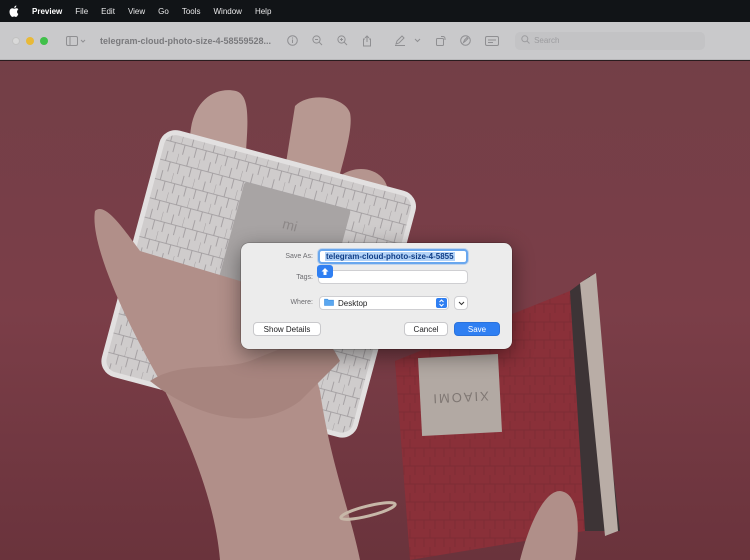 The height and width of the screenshot is (560, 750). I want to click on chevron-down-icon, so click(461, 303).